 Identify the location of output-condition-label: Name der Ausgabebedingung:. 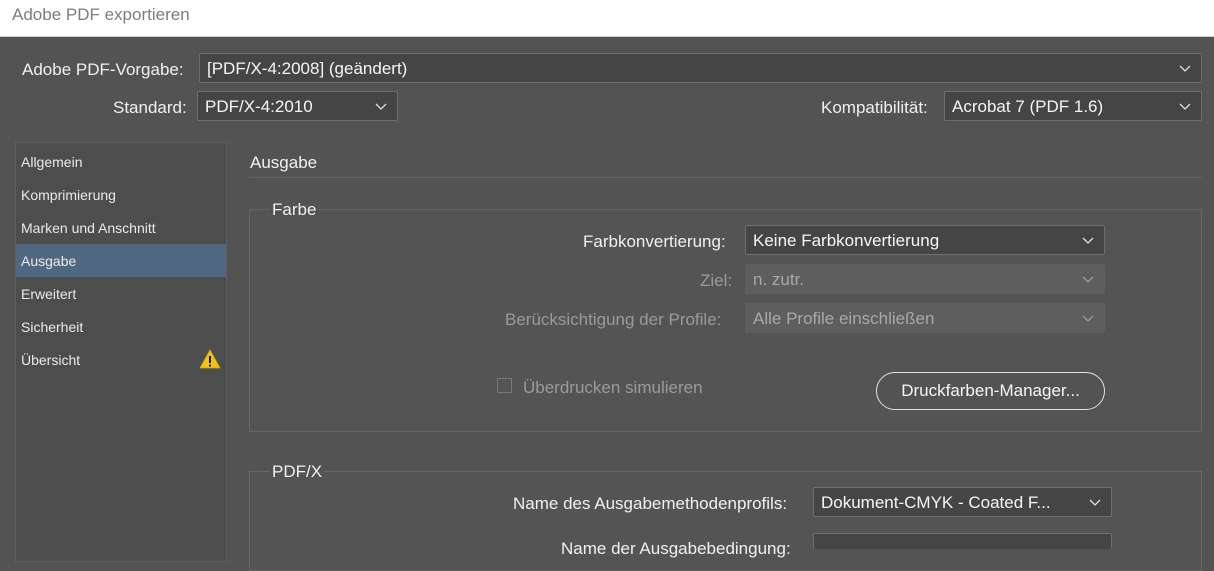
(676, 548).